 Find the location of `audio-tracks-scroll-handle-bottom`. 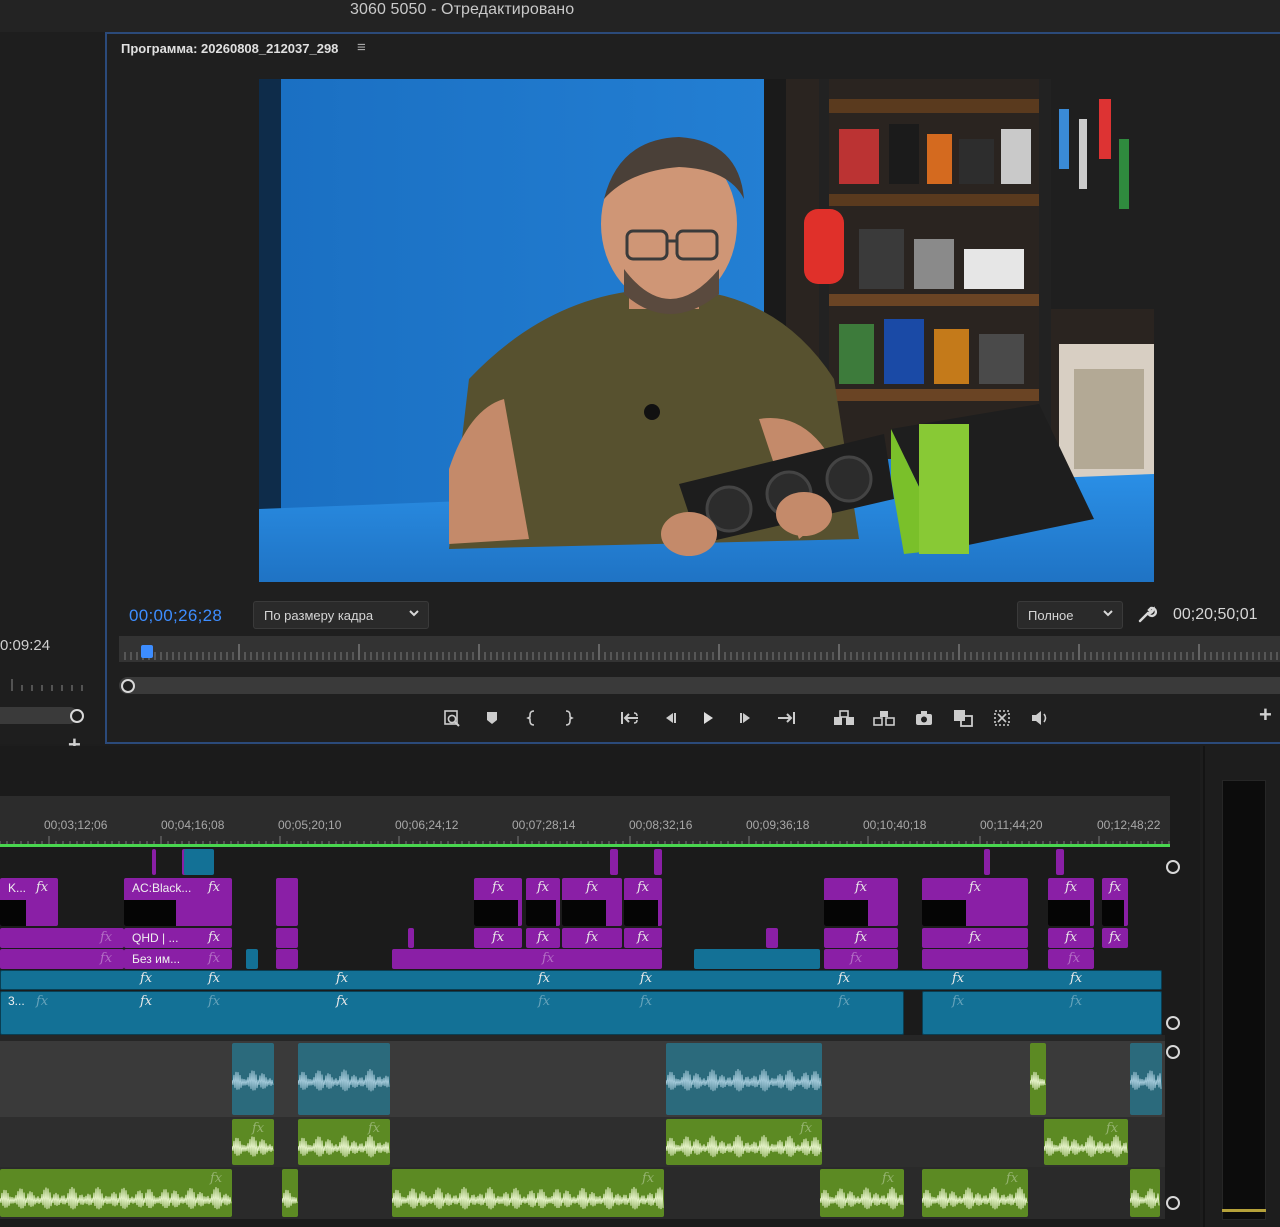

audio-tracks-scroll-handle-bottom is located at coordinates (1173, 1203).